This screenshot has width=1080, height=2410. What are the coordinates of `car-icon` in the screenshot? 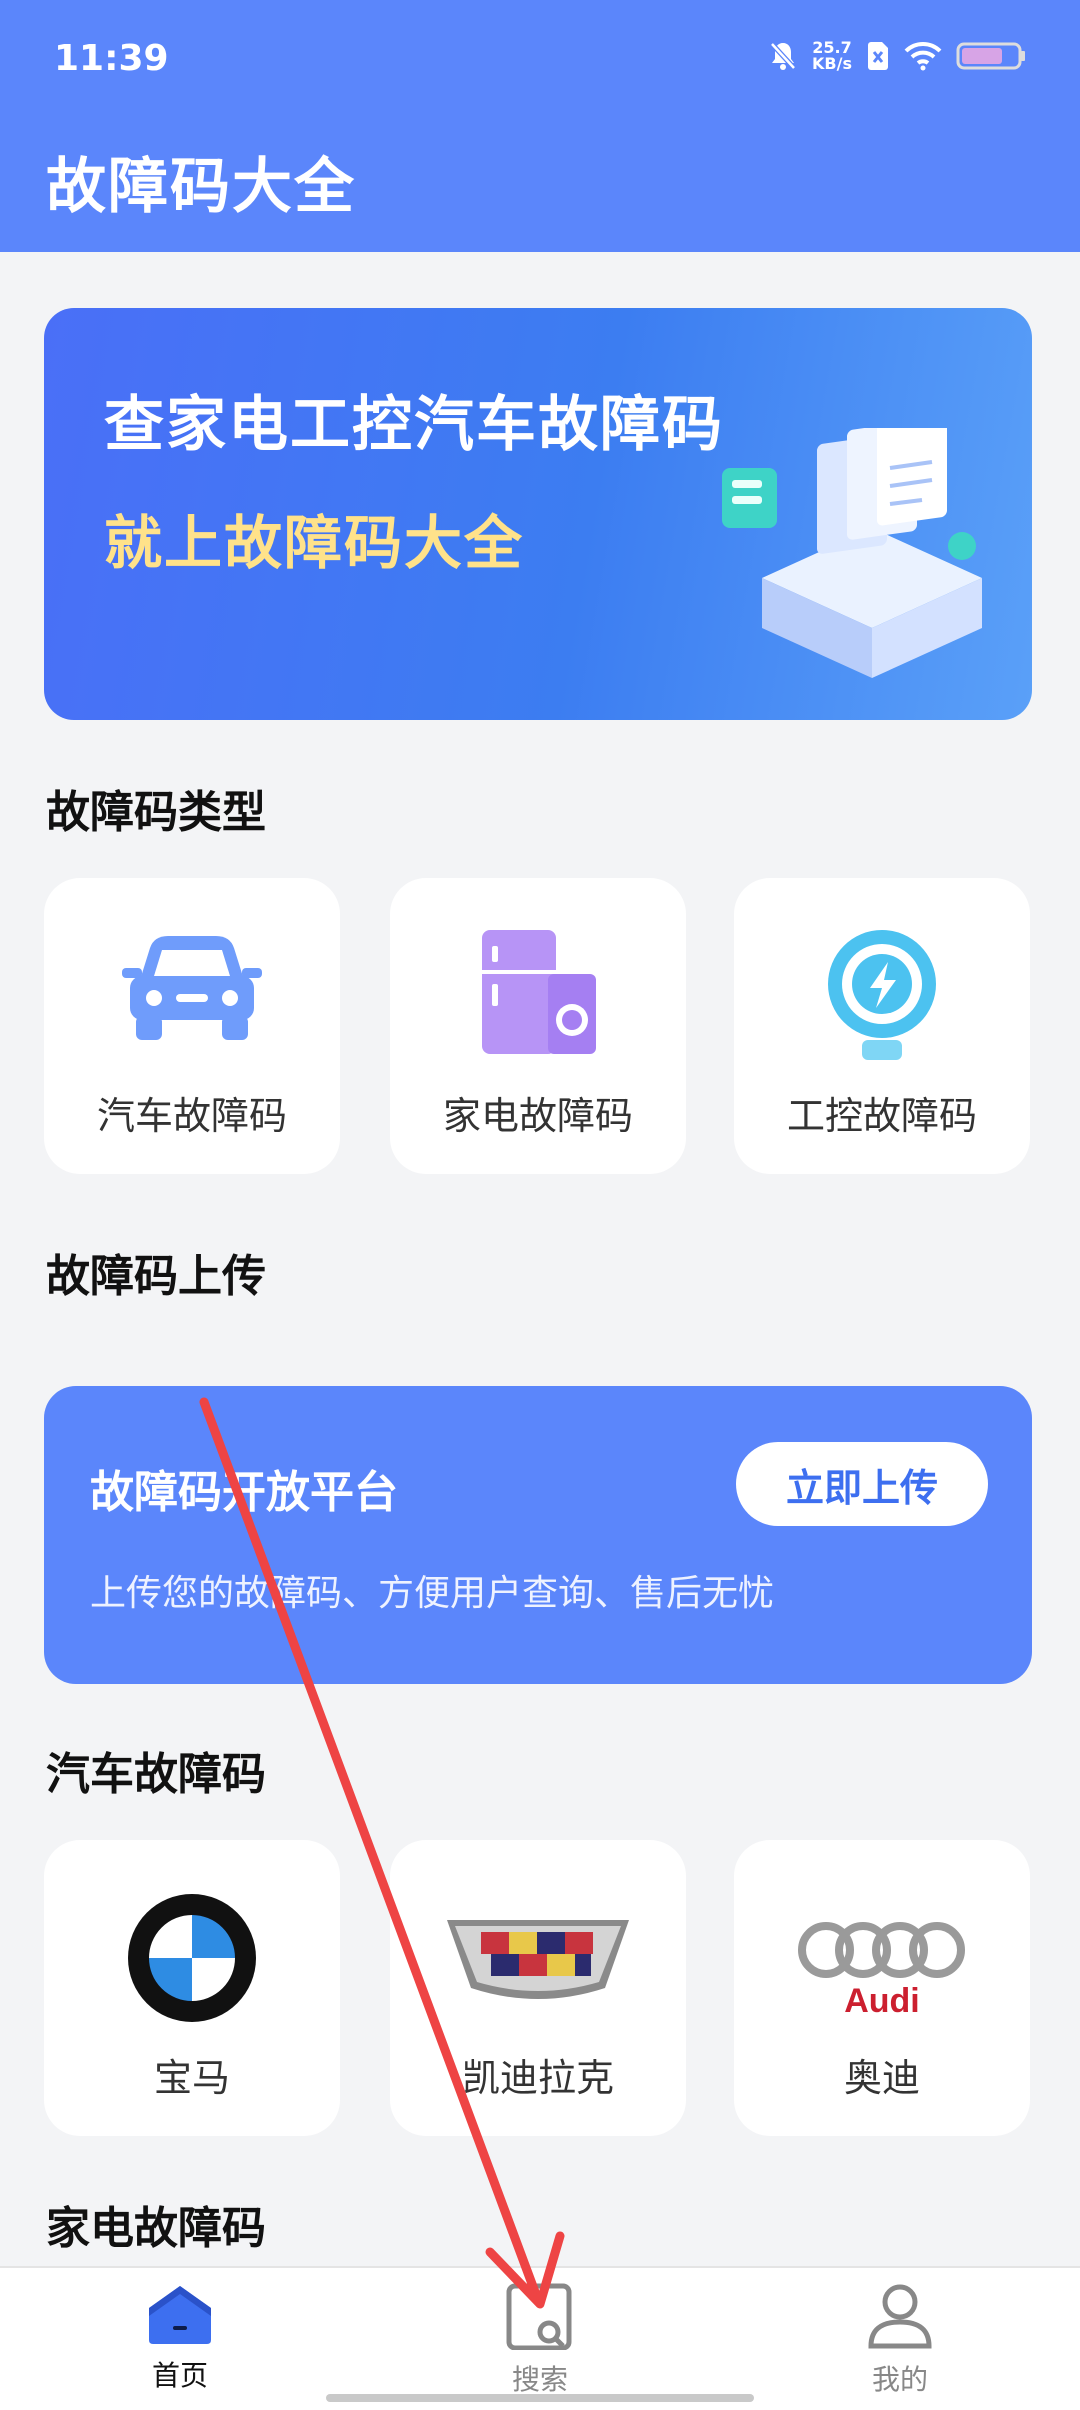 It's located at (192, 988).